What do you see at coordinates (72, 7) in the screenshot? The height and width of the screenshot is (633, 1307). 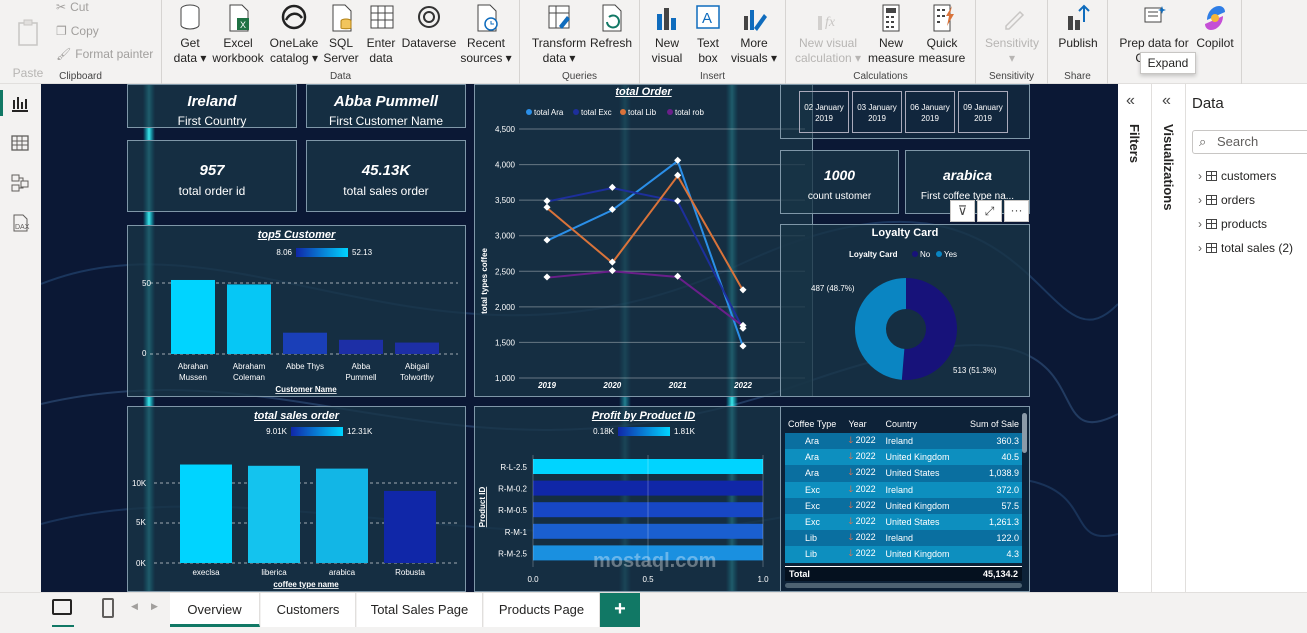 I see `cut-button: ✂ Cut` at bounding box center [72, 7].